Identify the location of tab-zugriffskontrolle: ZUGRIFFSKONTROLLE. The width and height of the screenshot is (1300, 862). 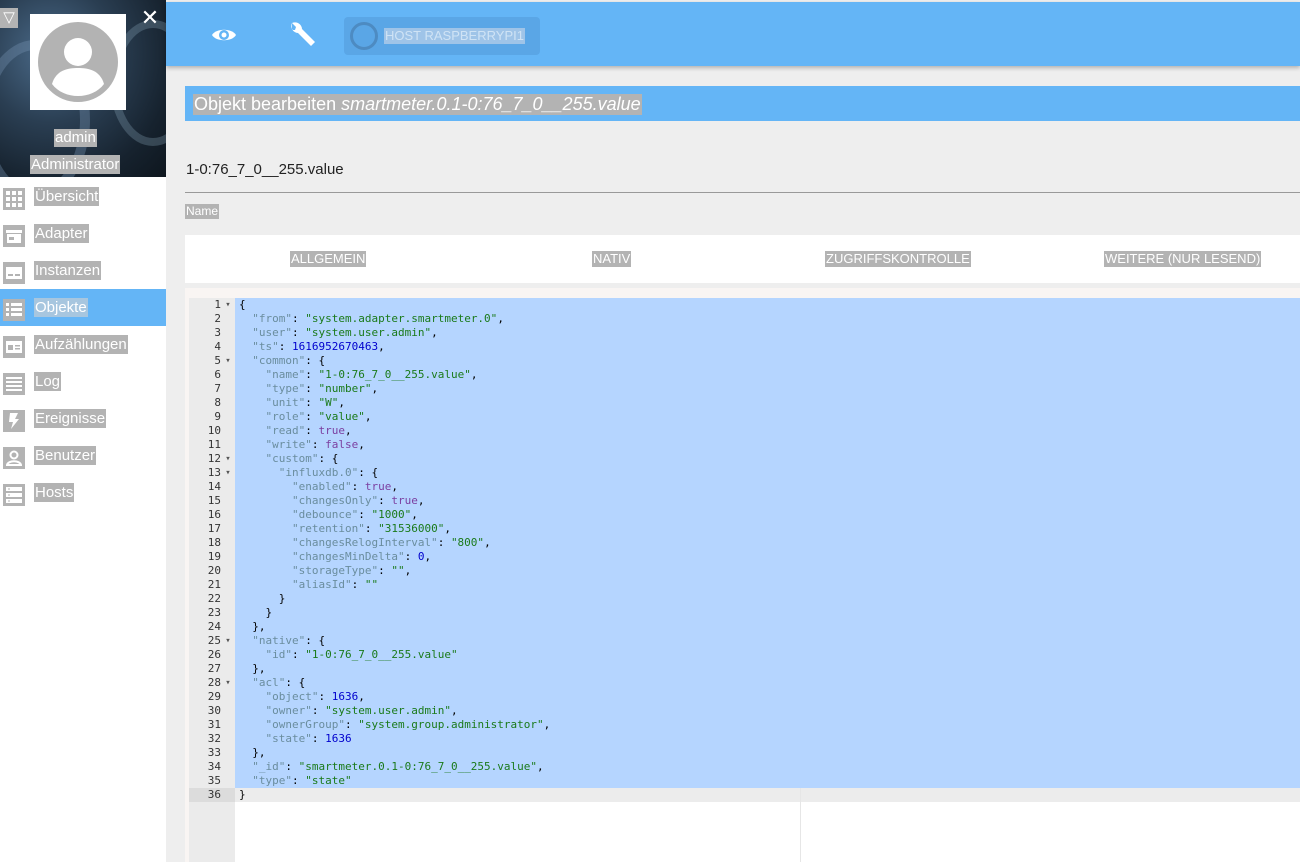
(898, 259).